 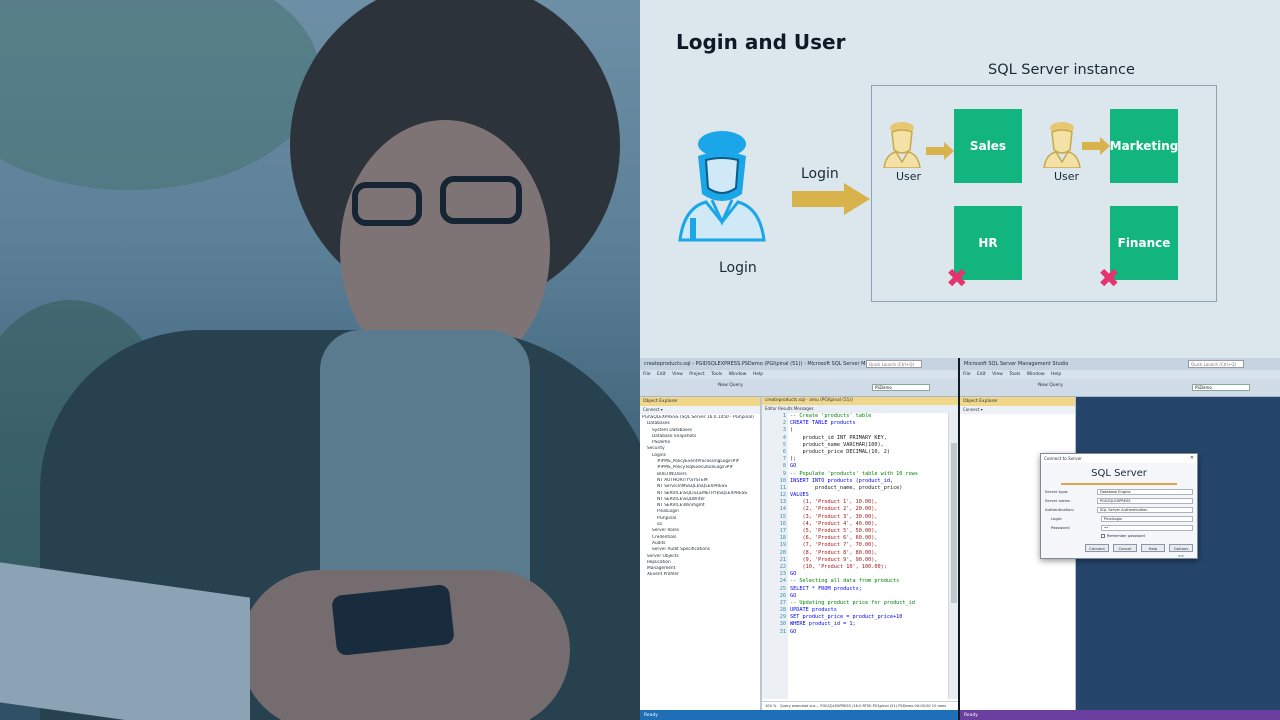 What do you see at coordinates (870, 610) in the screenshot?
I see `code-line: UPDATE products` at bounding box center [870, 610].